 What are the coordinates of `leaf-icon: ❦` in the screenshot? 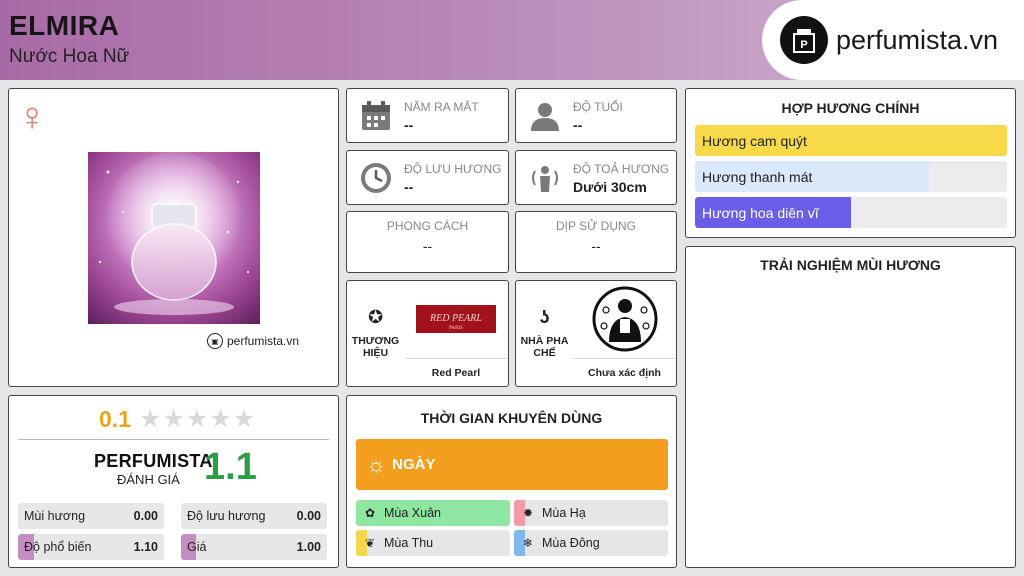 It's located at (370, 543).